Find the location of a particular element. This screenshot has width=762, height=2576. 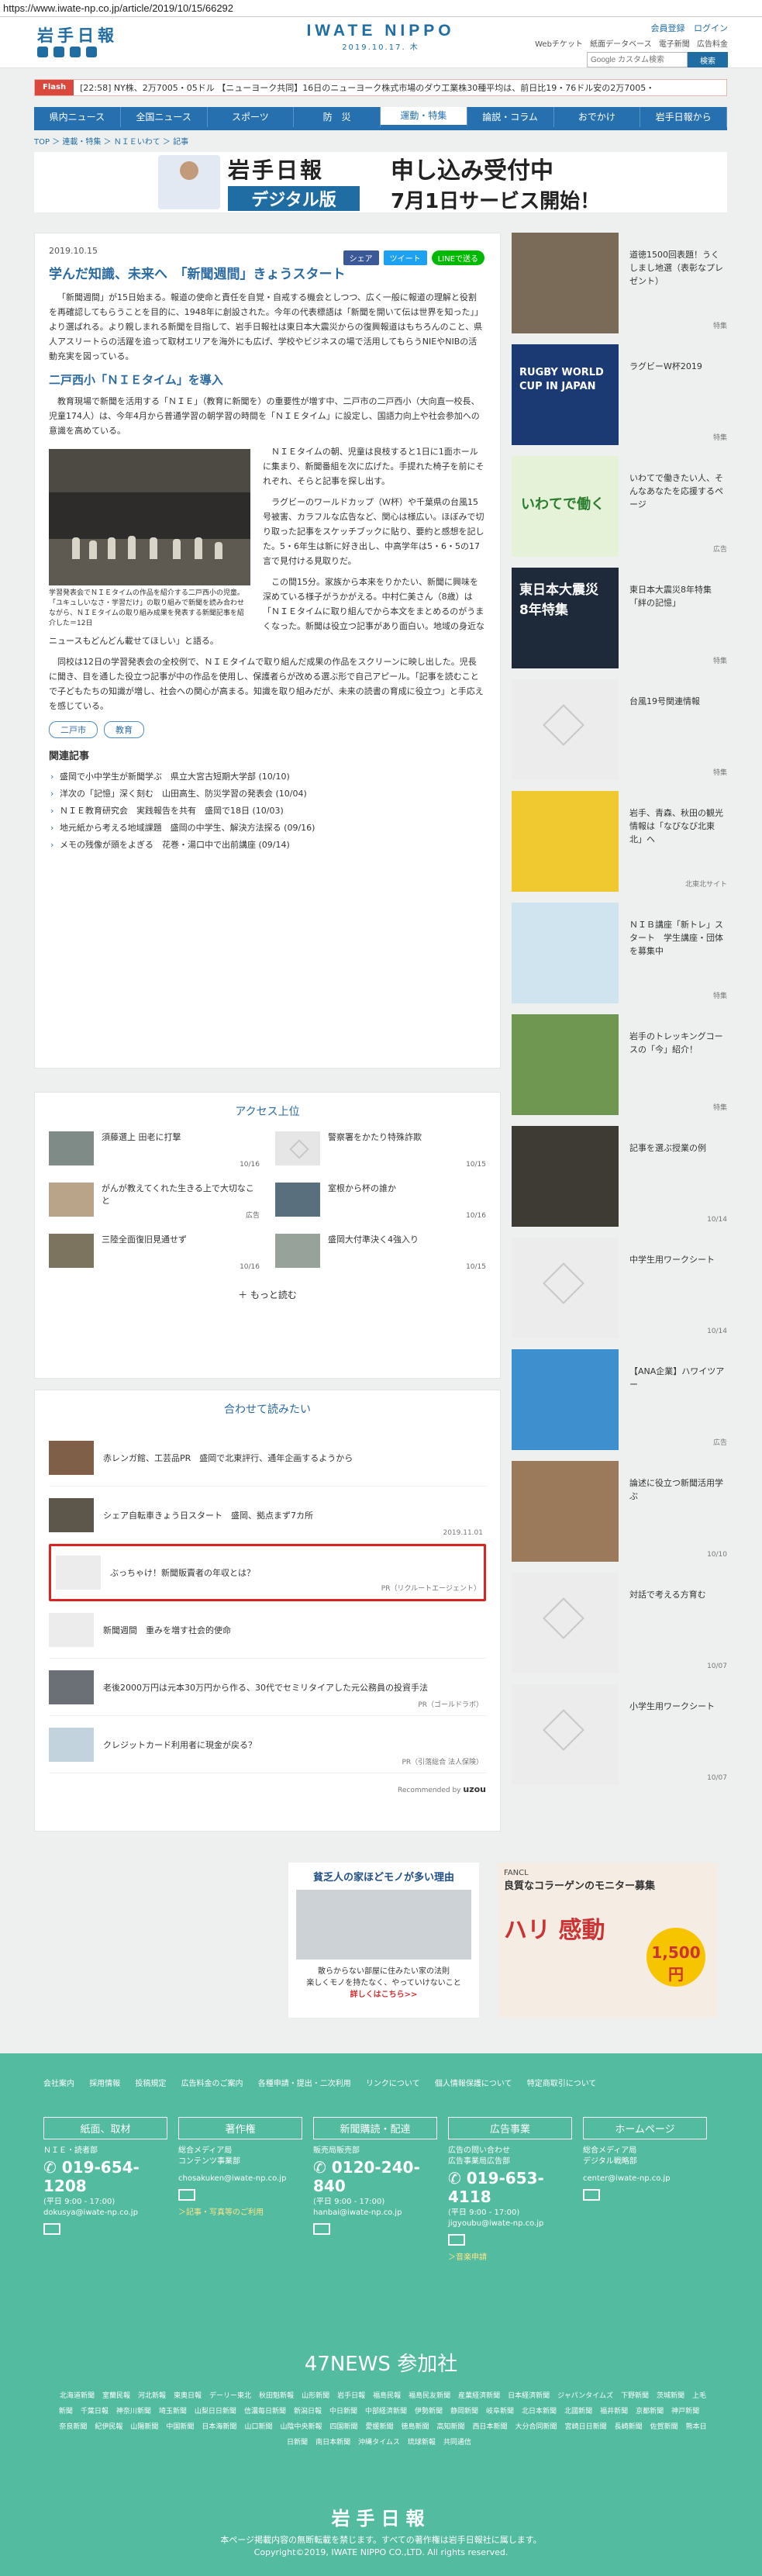

47news-member: 埼玉新聞 is located at coordinates (173, 2412).